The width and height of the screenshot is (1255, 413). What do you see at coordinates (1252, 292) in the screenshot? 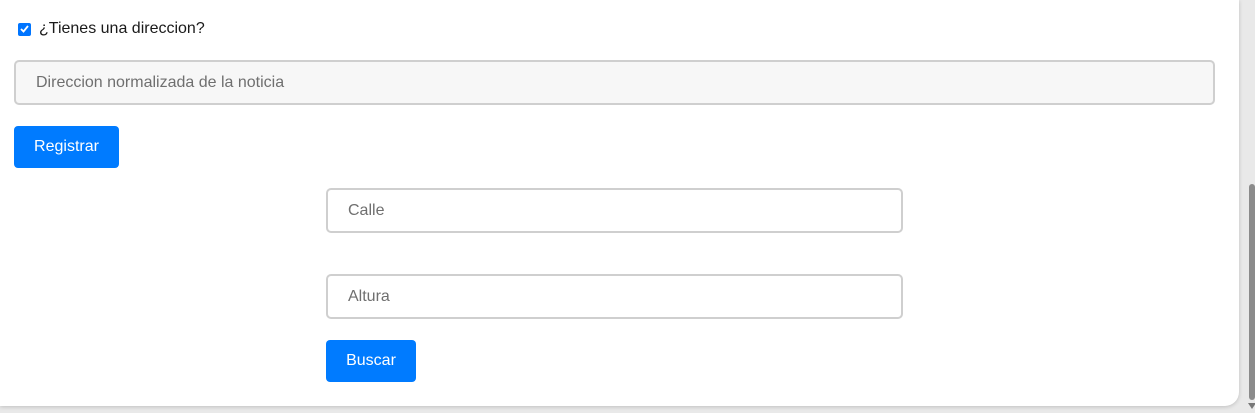
I see `scrollbar-thumb` at bounding box center [1252, 292].